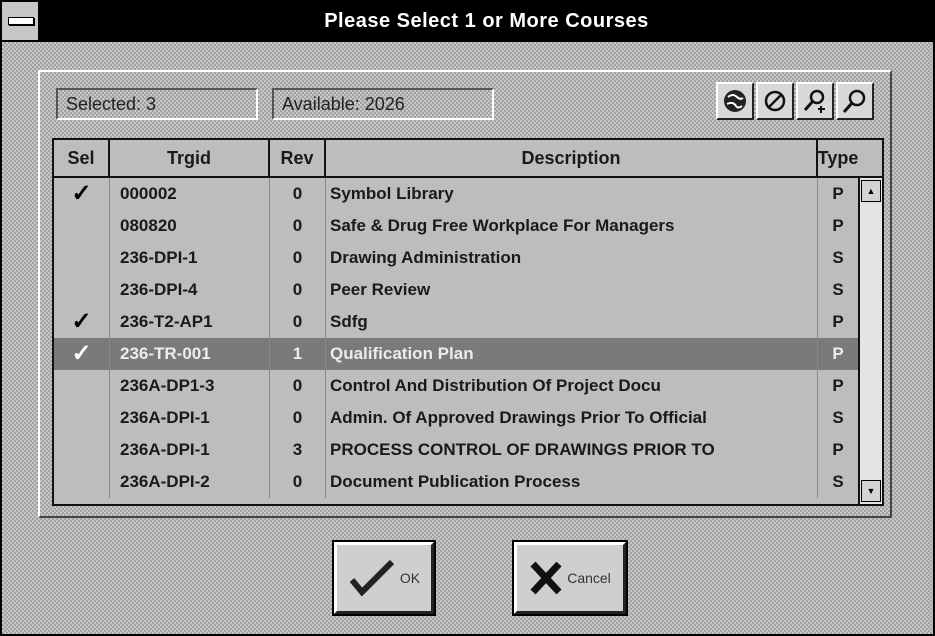 This screenshot has height=636, width=935. Describe the element at coordinates (190, 354) in the screenshot. I see `trgid-cell: 236-TR-001` at that location.